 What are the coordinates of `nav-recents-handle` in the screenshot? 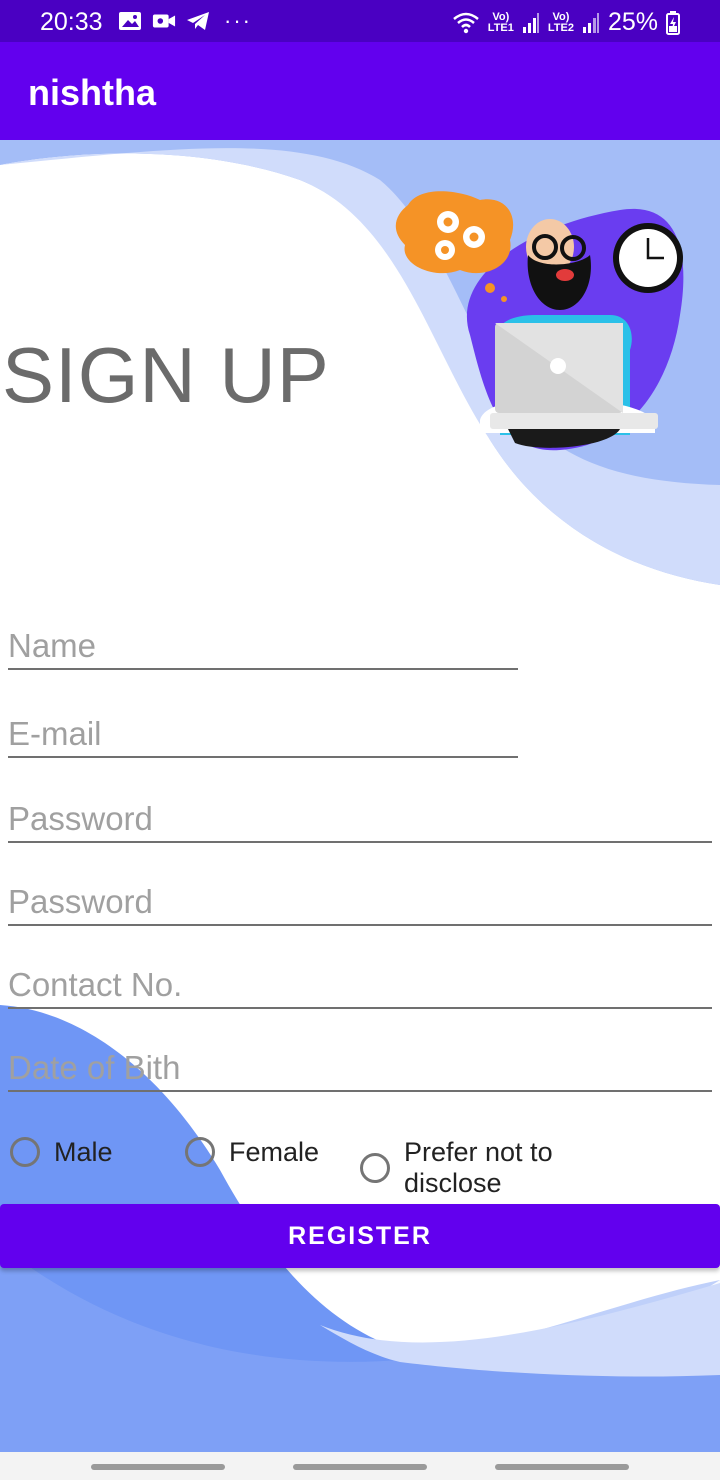 It's located at (158, 1467).